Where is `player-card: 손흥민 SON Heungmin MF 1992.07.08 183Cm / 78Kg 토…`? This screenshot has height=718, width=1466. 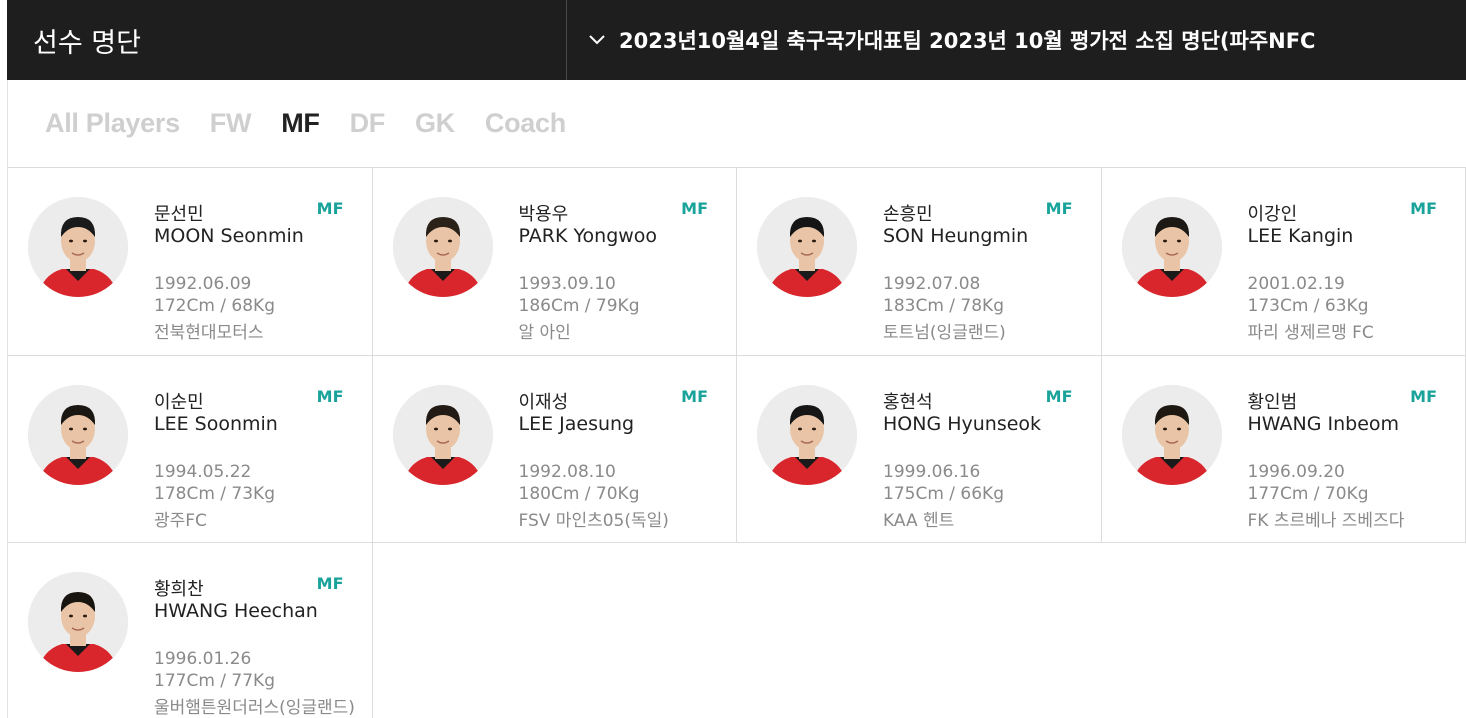
player-card: 손흥민 SON Heungmin MF 1992.07.08 183Cm / 78Kg 토… is located at coordinates (919, 261).